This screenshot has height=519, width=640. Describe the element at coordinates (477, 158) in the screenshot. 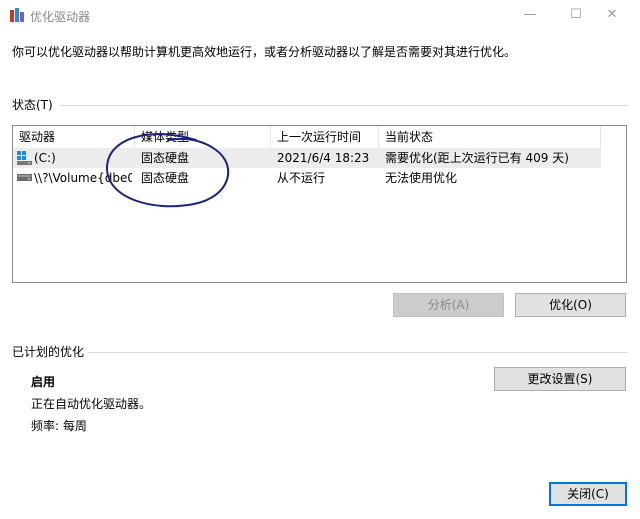

I see `current-status: 需要优化(距上次运行已有 409 天)` at that location.